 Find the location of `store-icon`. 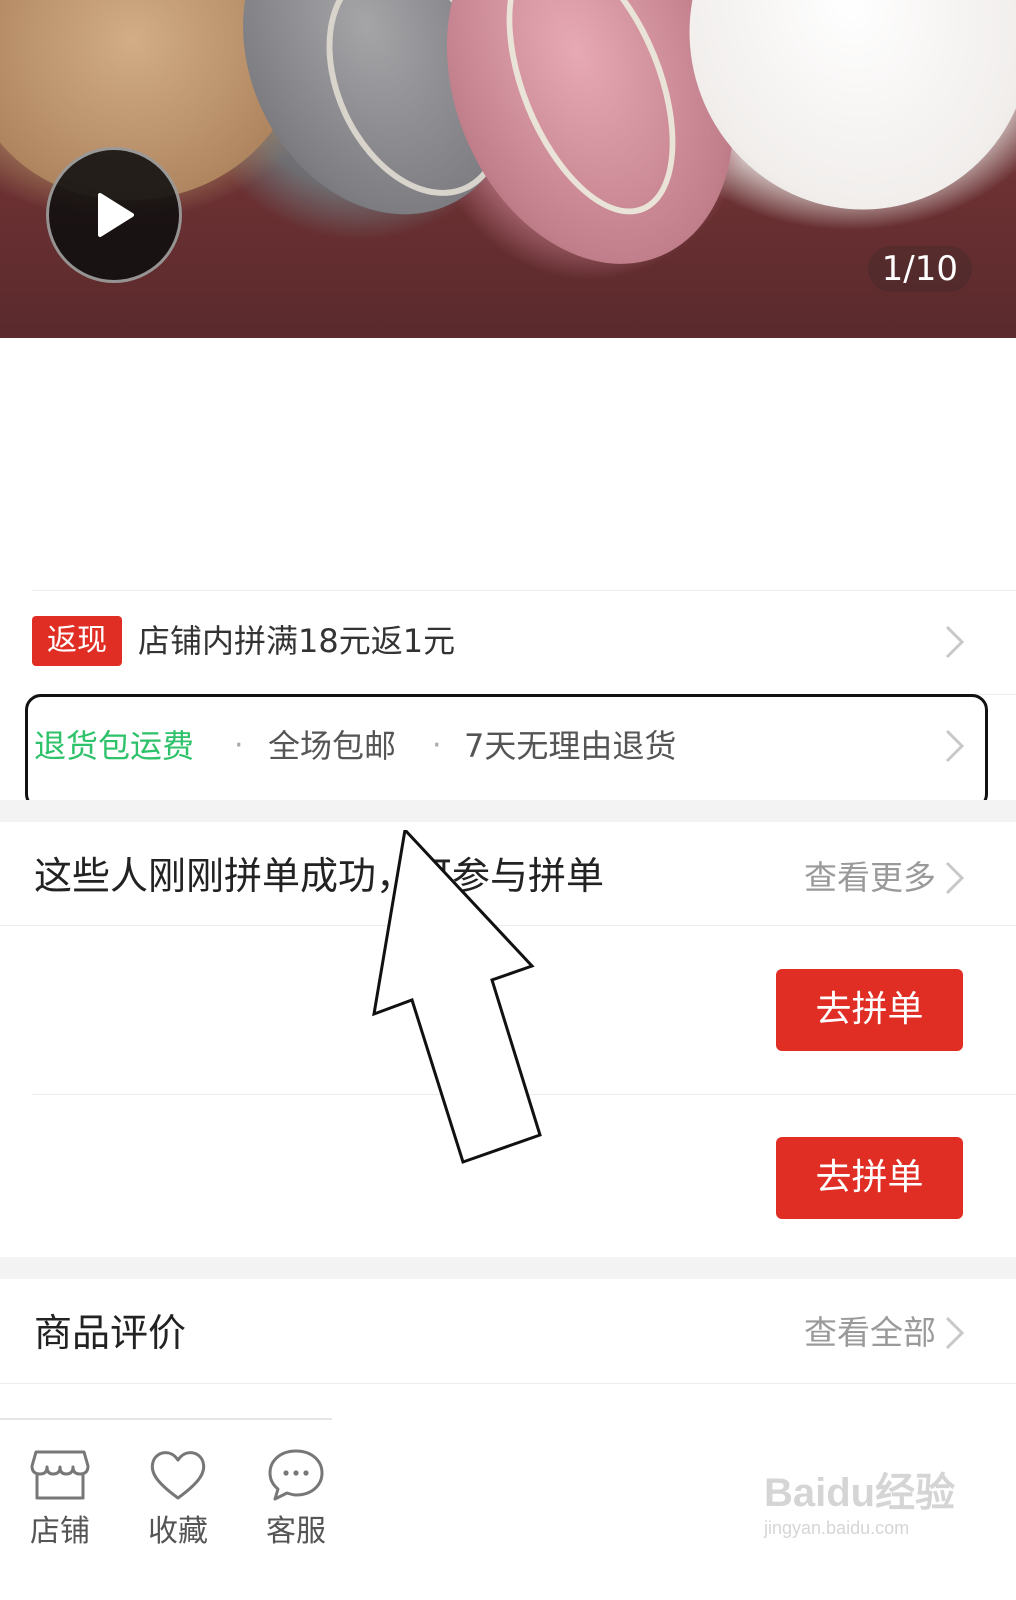

store-icon is located at coordinates (60, 1475).